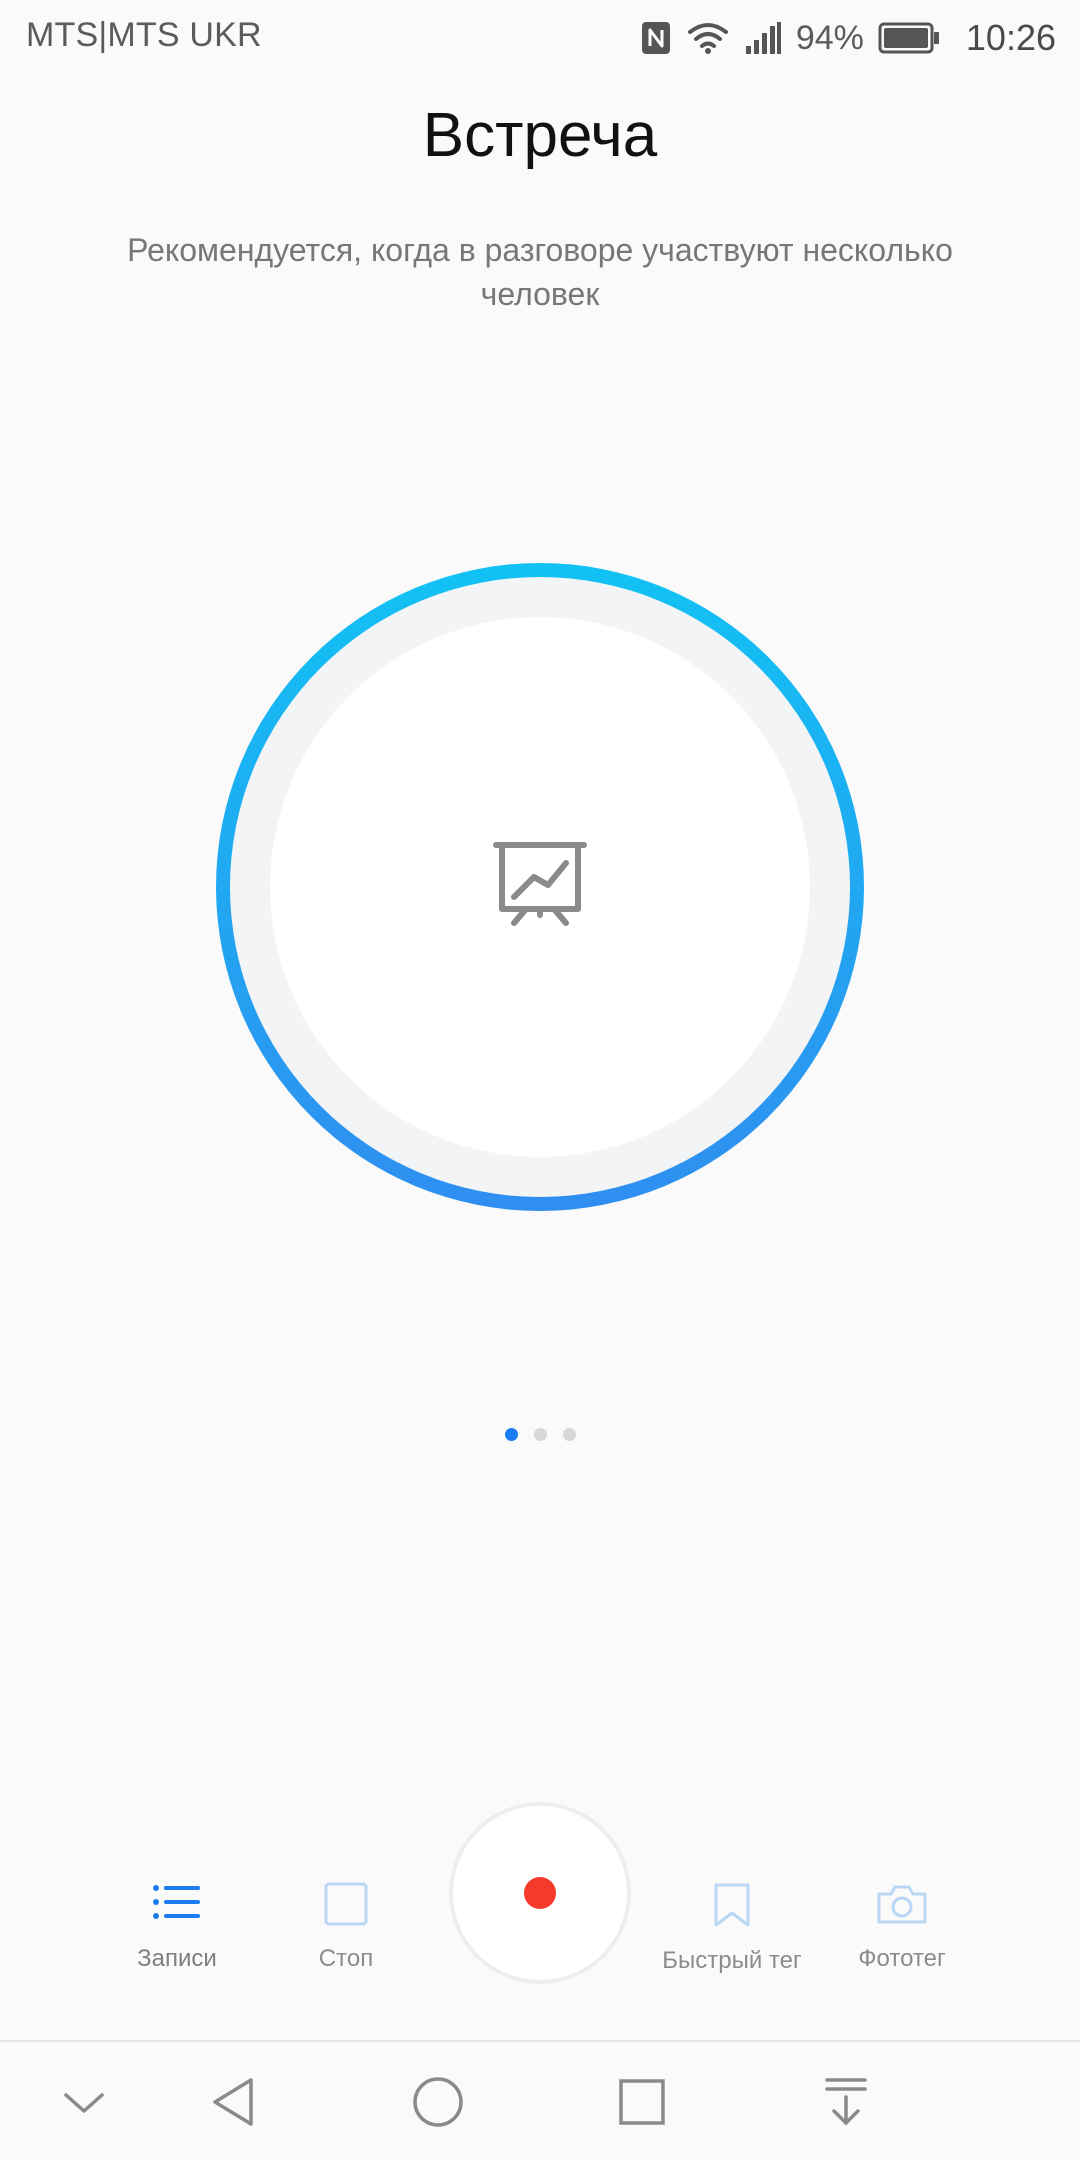 The height and width of the screenshot is (2160, 1080). Describe the element at coordinates (829, 37) in the screenshot. I see `battery-percent: 94%` at that location.